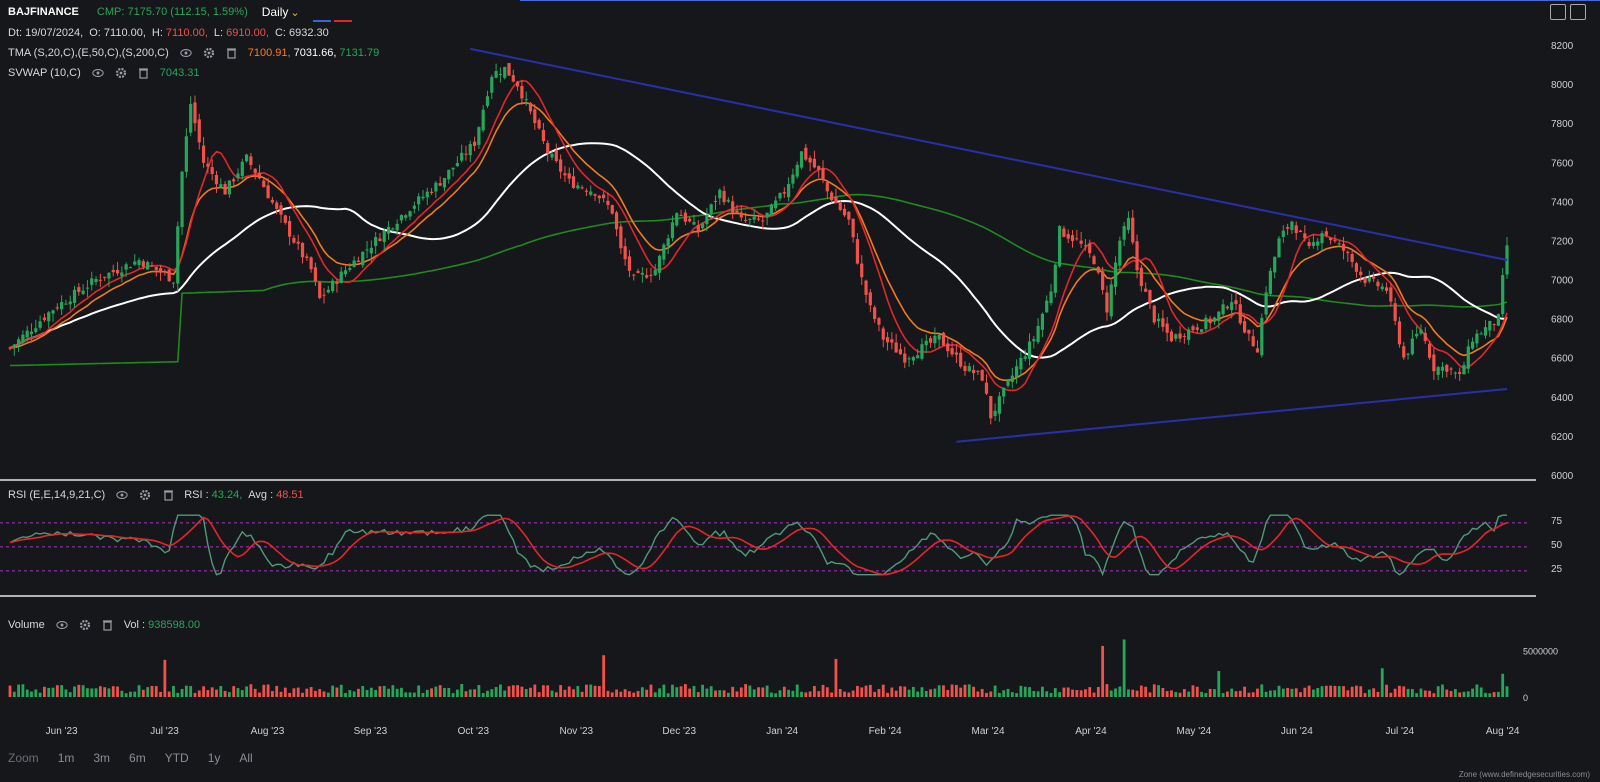  Describe the element at coordinates (66, 758) in the screenshot. I see `range-1m: 1m` at that location.